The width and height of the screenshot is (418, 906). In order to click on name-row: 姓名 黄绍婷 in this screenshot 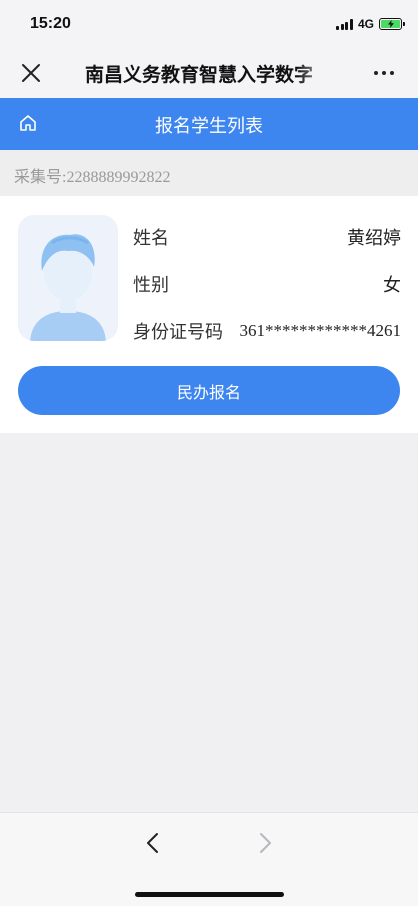, I will do `click(267, 237)`.